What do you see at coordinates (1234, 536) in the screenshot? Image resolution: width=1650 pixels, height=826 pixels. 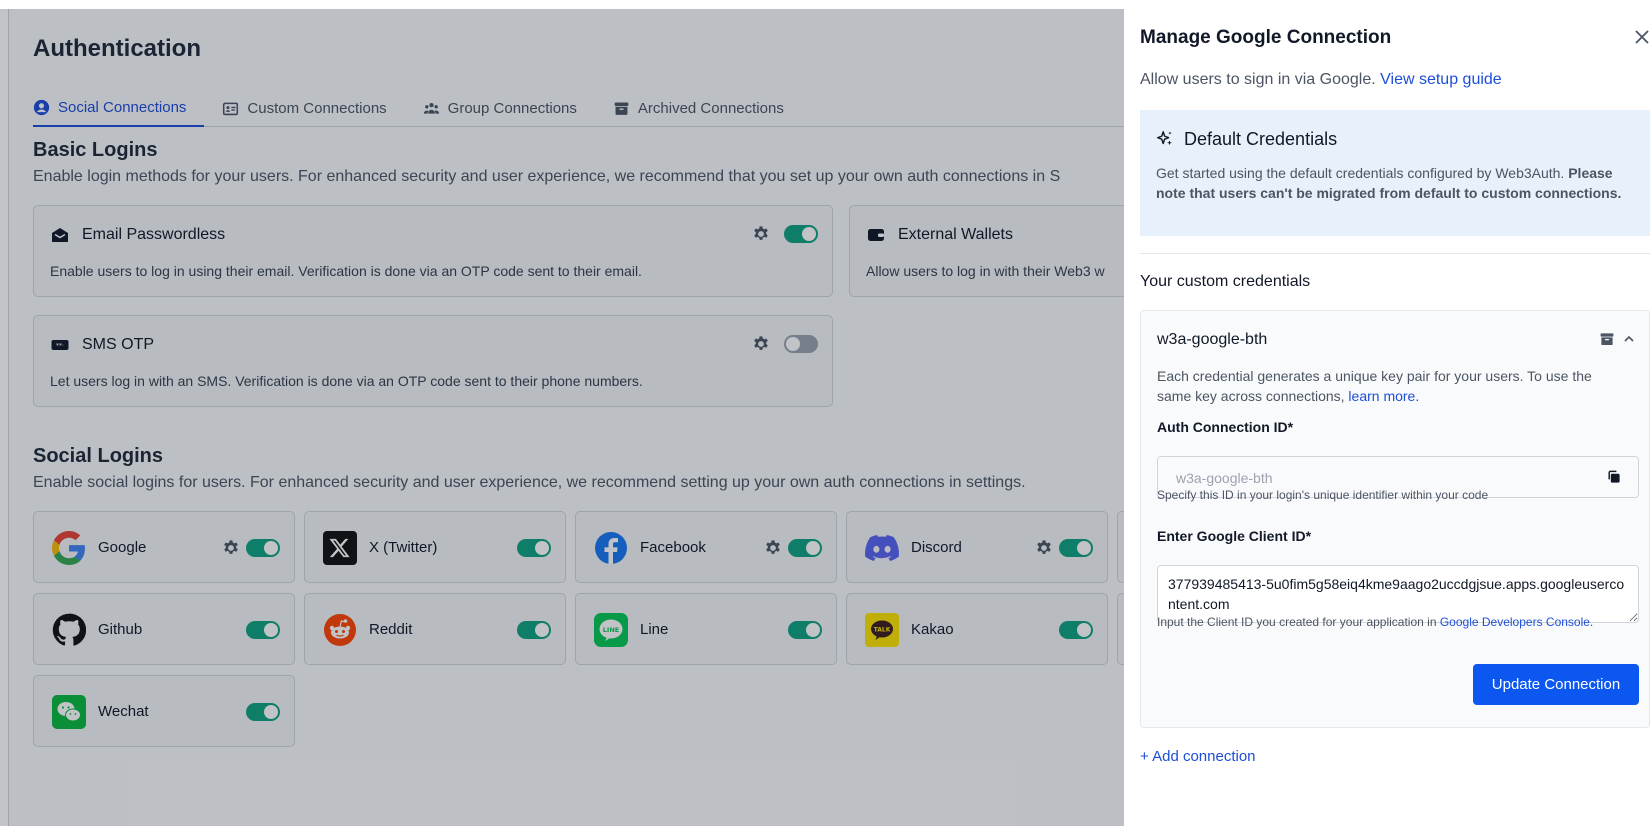 I see `google-client-id-label: Enter Google Client ID*` at bounding box center [1234, 536].